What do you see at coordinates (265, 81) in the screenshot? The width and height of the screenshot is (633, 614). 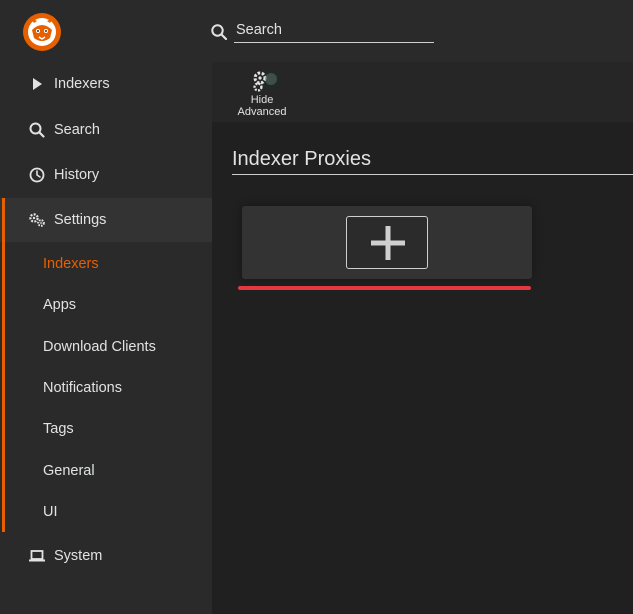 I see `advanced-settings-icon` at bounding box center [265, 81].